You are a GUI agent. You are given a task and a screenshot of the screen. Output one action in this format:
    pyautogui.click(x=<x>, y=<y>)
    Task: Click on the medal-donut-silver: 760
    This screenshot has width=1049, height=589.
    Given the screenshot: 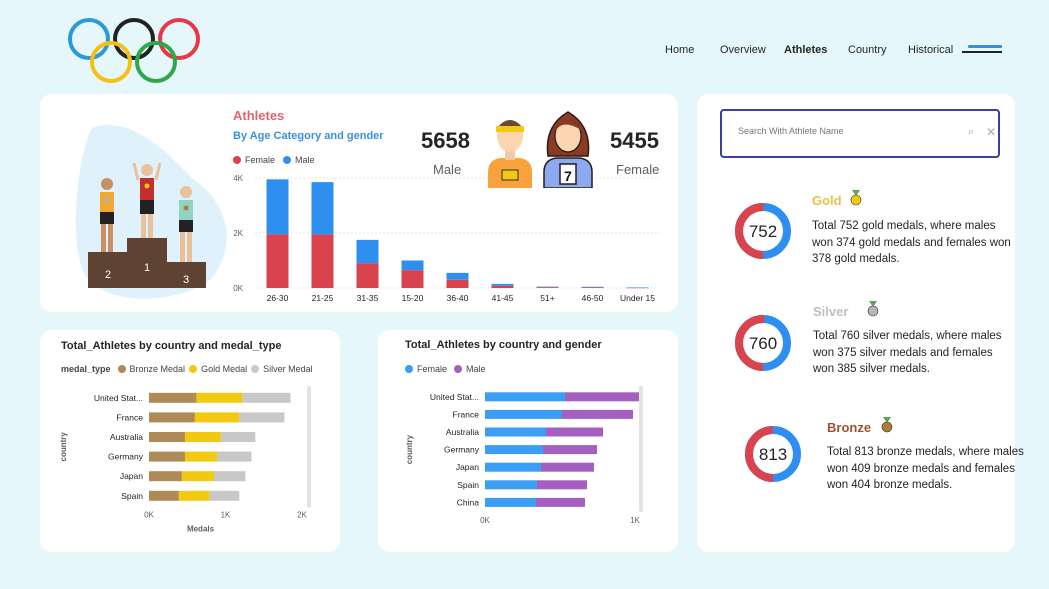 What is the action you would take?
    pyautogui.click(x=763, y=343)
    